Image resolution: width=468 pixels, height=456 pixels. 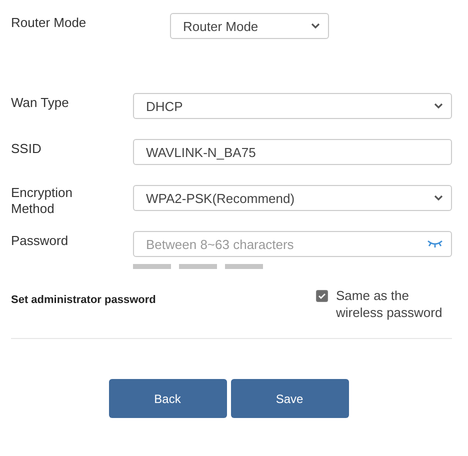 I want to click on select-field: Router Mode, so click(x=249, y=26).